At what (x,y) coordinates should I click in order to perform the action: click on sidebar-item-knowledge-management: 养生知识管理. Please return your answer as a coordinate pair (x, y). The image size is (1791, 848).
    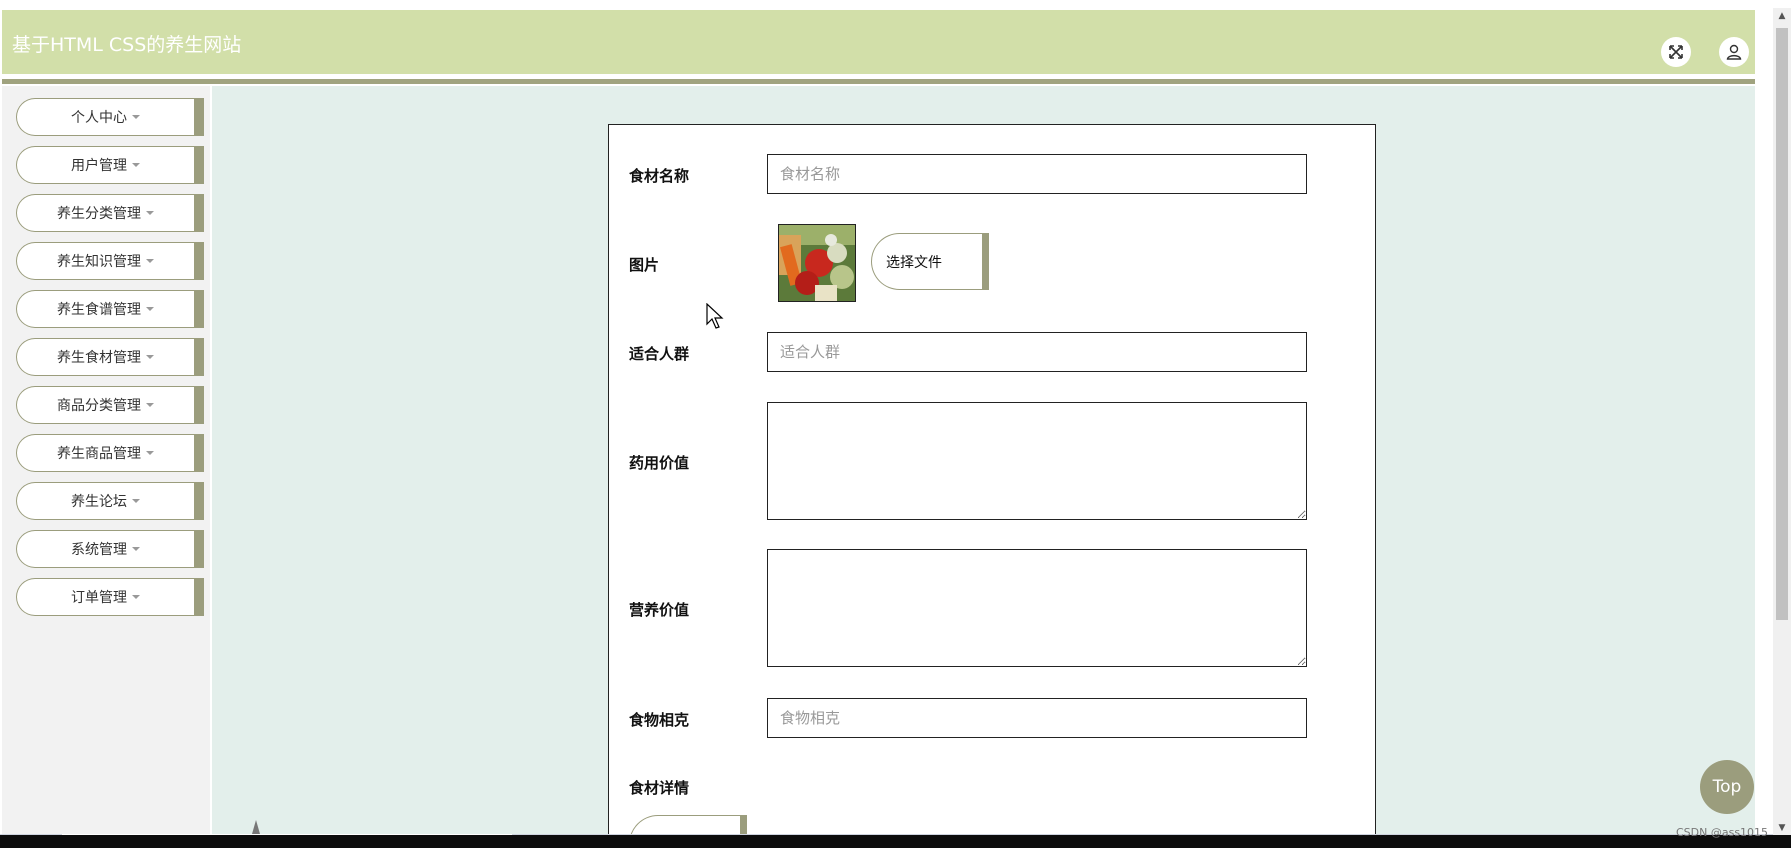
    Looking at the image, I should click on (110, 261).